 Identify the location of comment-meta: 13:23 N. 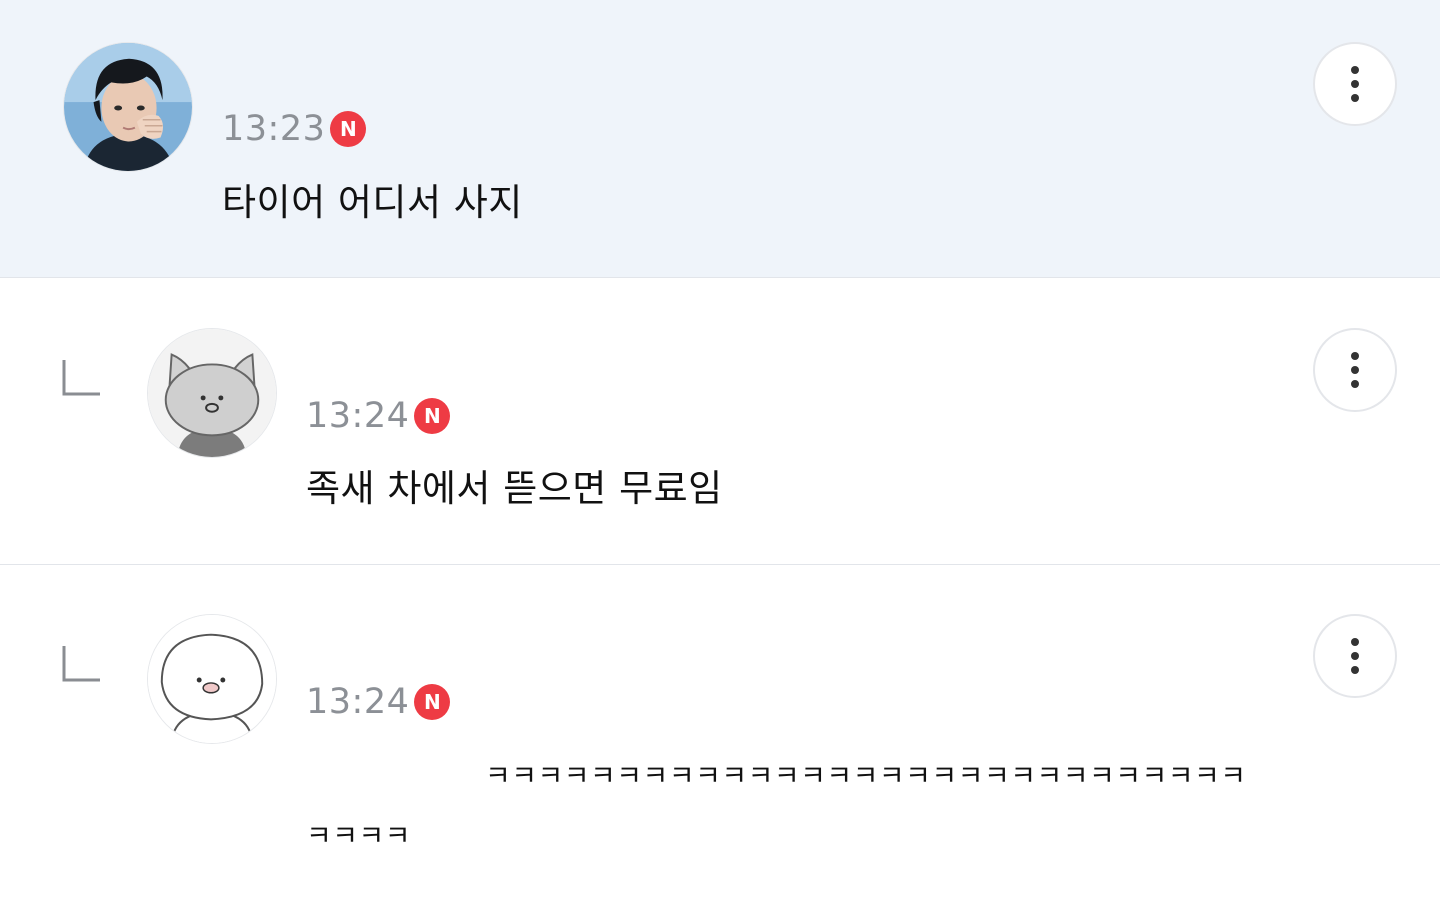
(294, 129).